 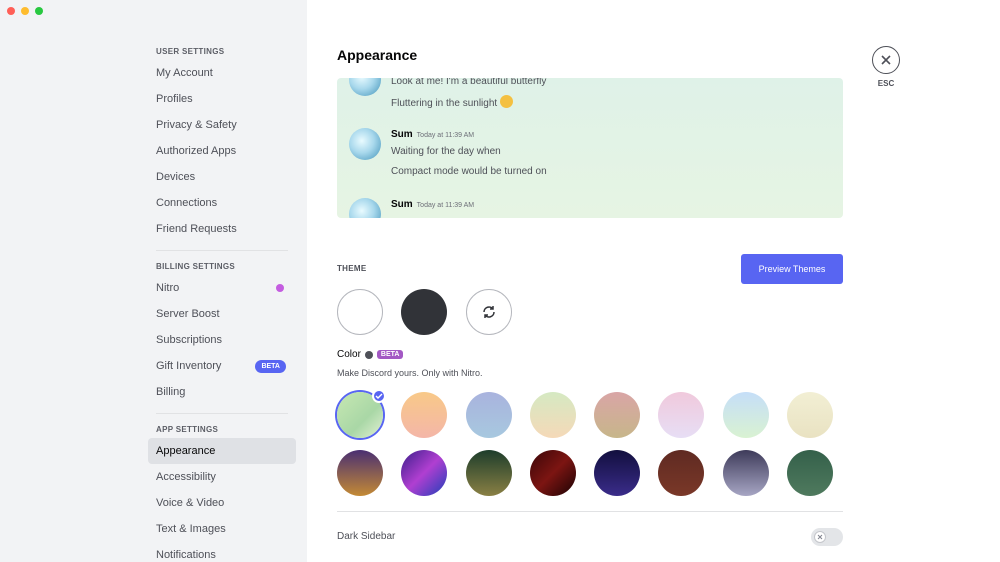 I want to click on x-icon, so click(x=820, y=537).